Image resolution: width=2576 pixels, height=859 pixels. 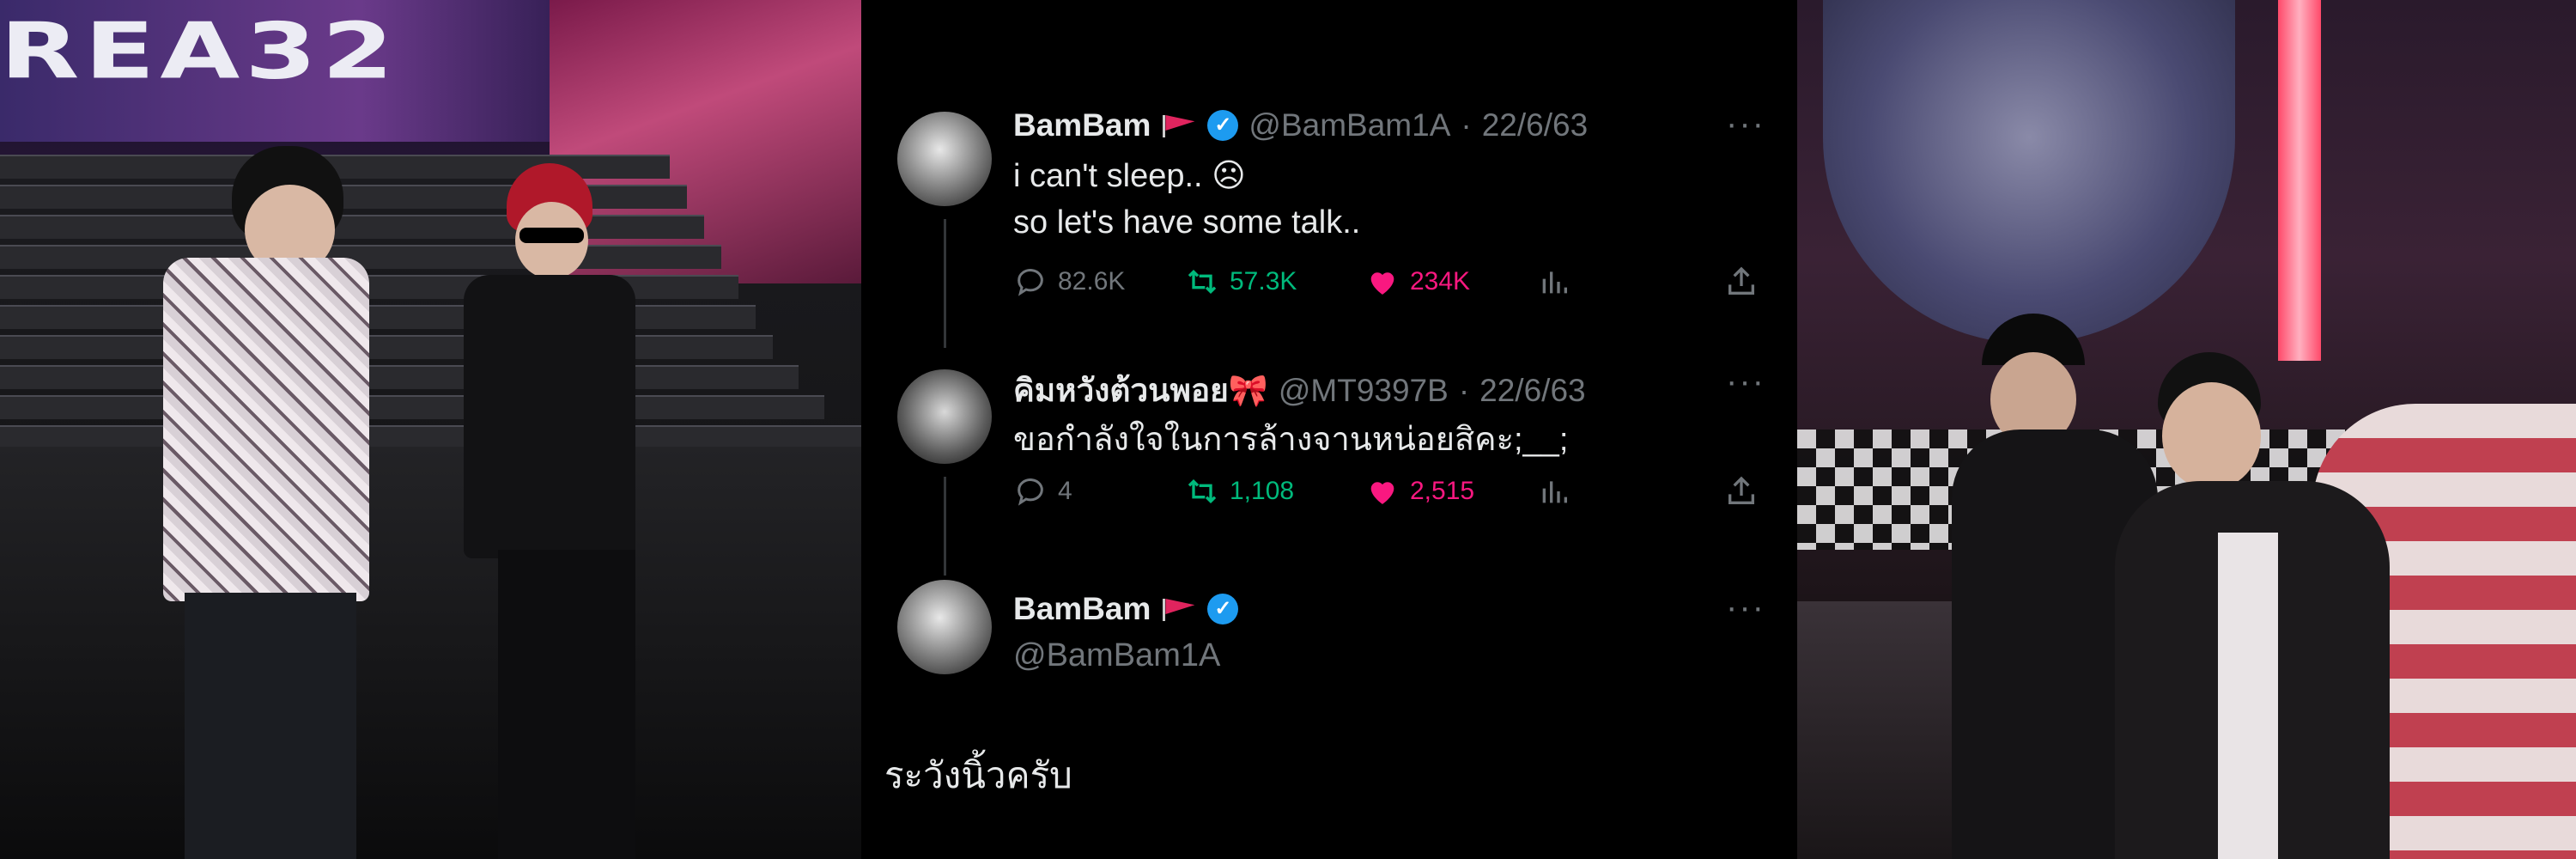 I want to click on dome-window, so click(x=2029, y=172).